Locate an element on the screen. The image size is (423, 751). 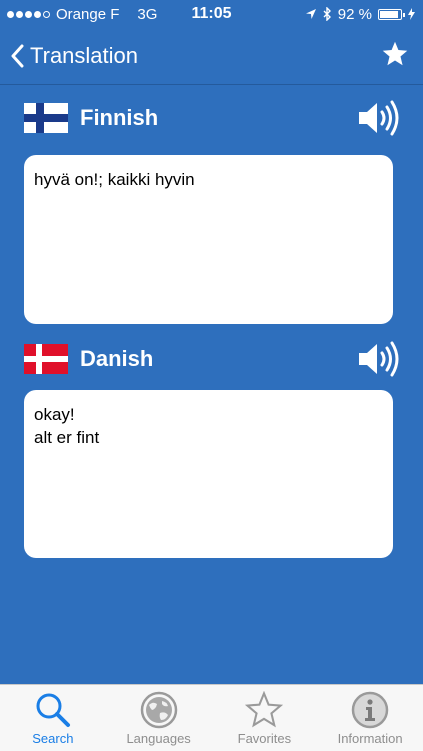
add-favorite-button is located at coordinates (395, 56).